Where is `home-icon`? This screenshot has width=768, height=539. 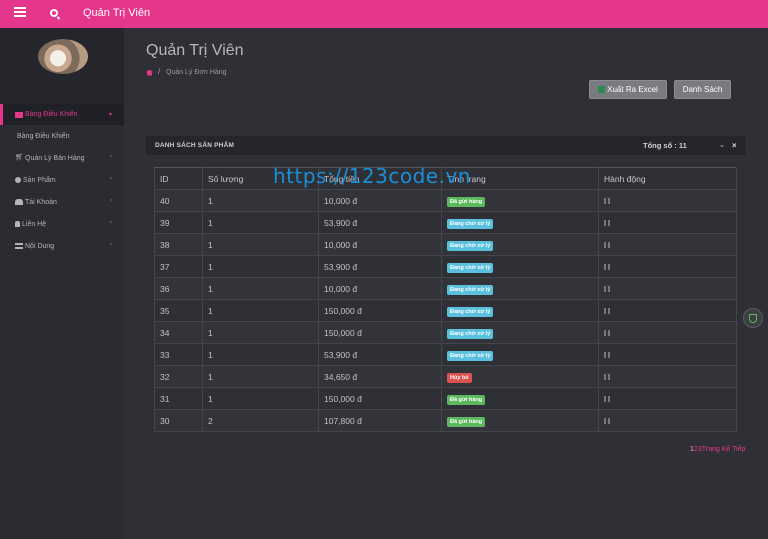
home-icon is located at coordinates (149, 72).